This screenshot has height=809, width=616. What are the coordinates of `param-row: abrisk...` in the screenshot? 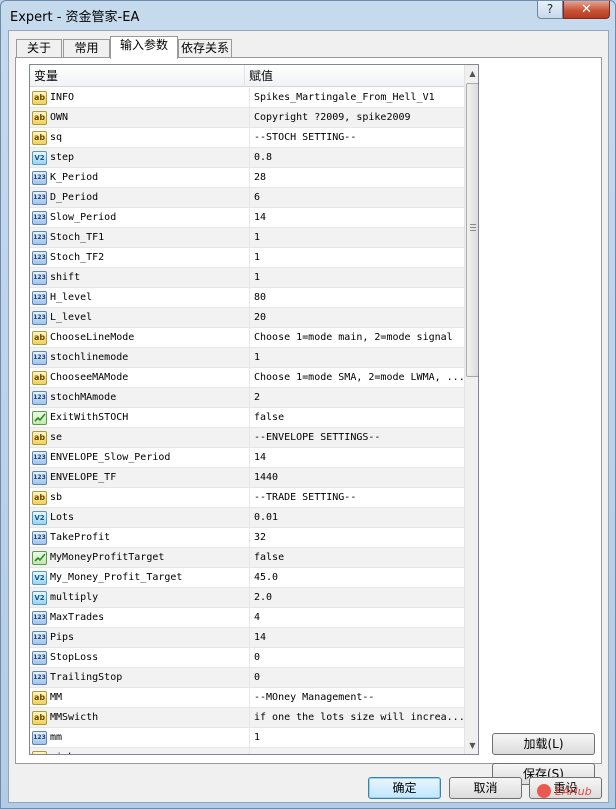 It's located at (247, 751).